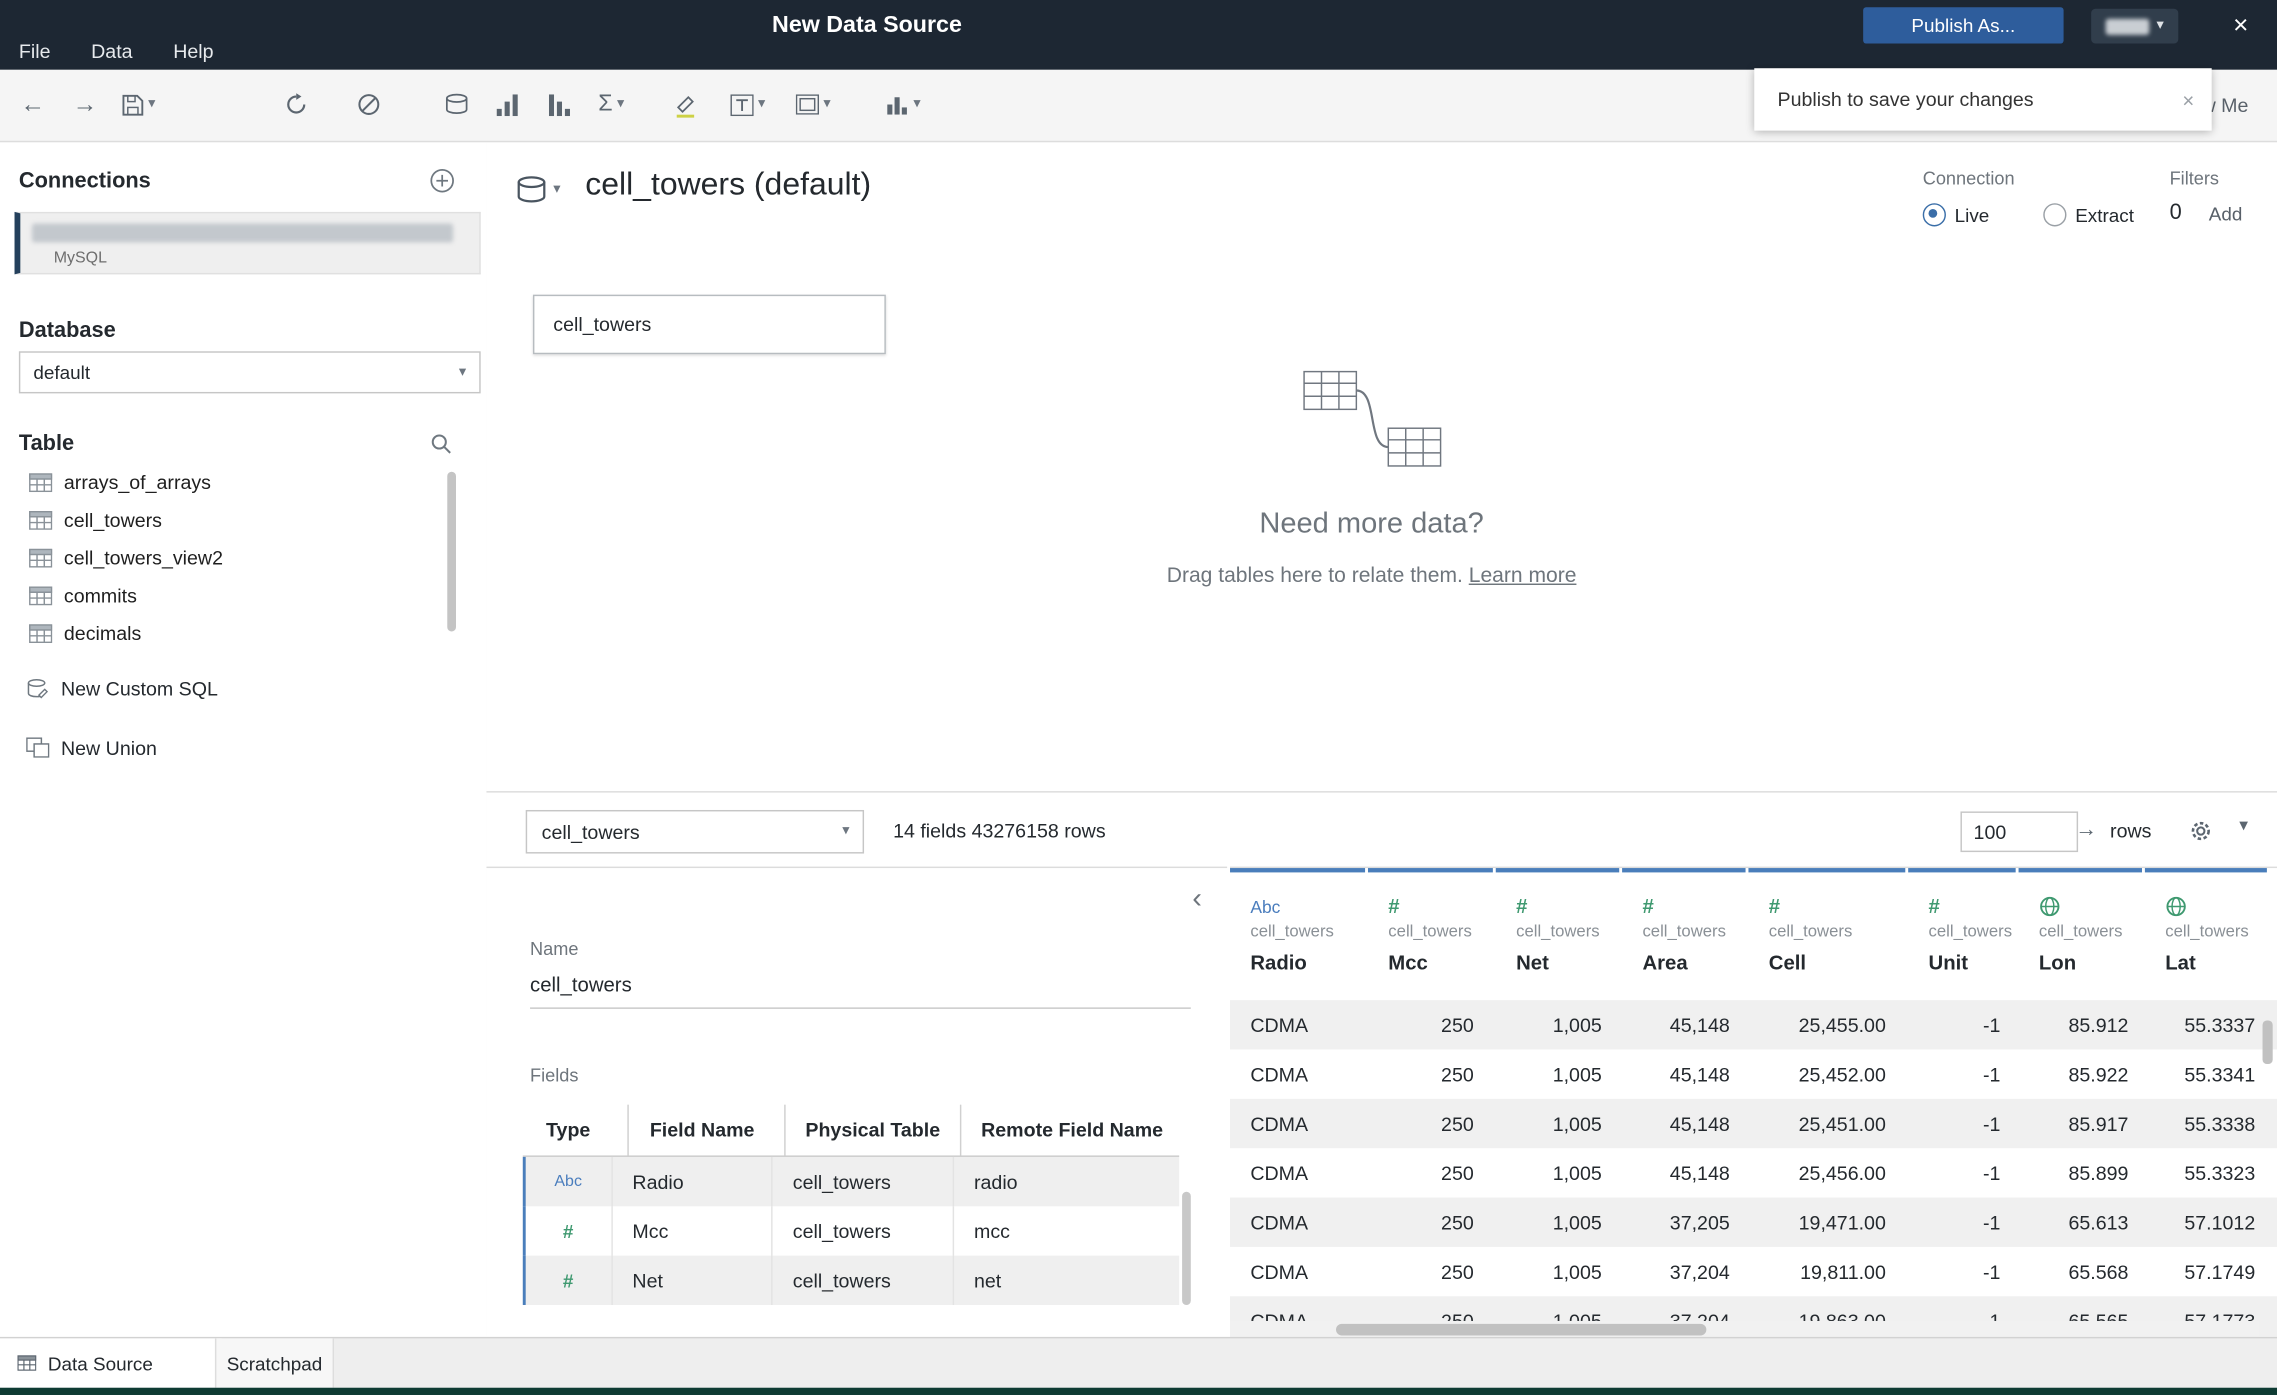 The height and width of the screenshot is (1395, 2277). Describe the element at coordinates (2200, 833) in the screenshot. I see `gear-icon` at that location.